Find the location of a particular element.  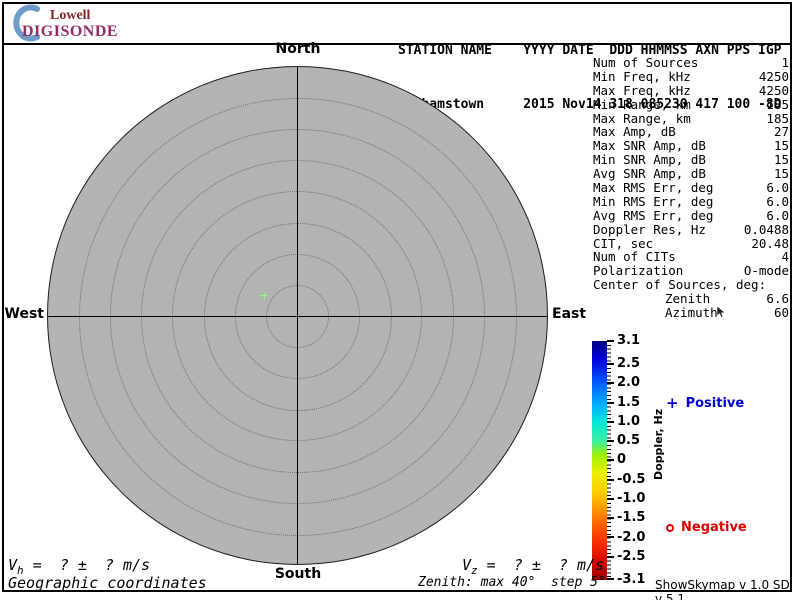

lowell-digisonde-logo: Lowell DIGISONDE is located at coordinates (85, 23).